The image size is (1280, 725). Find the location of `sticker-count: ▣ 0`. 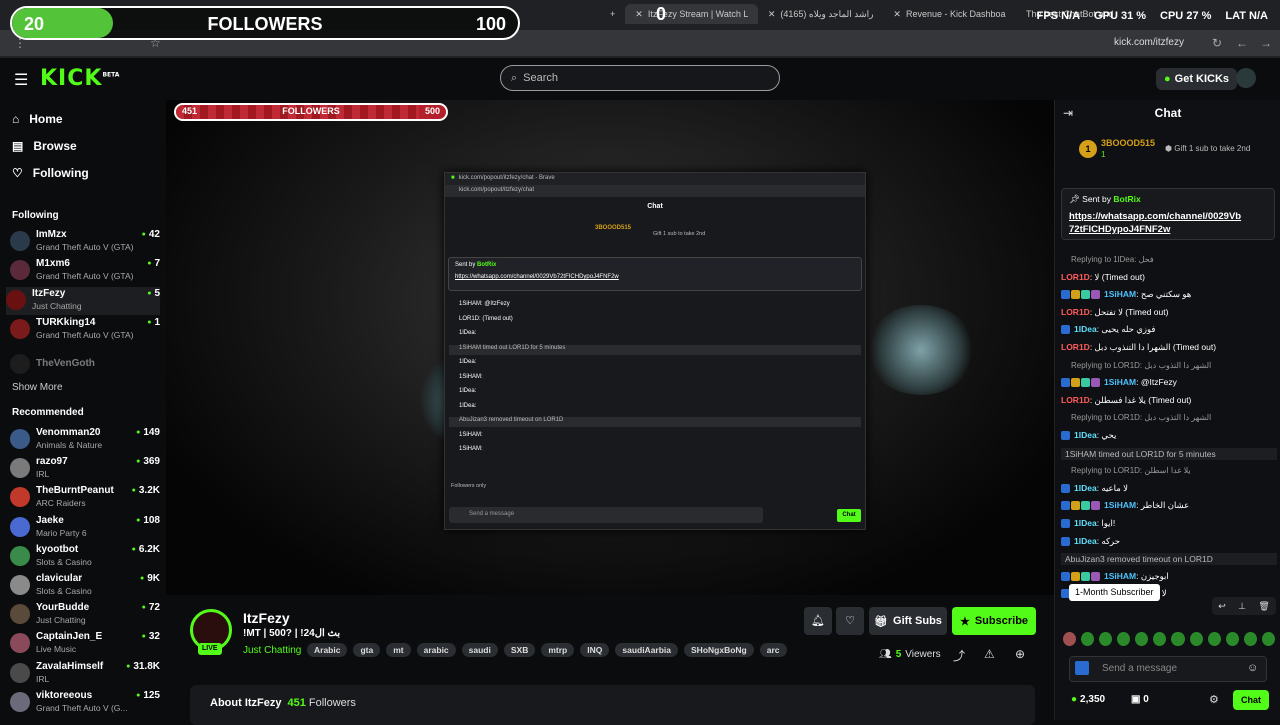

sticker-count: ▣ 0 is located at coordinates (1140, 699).